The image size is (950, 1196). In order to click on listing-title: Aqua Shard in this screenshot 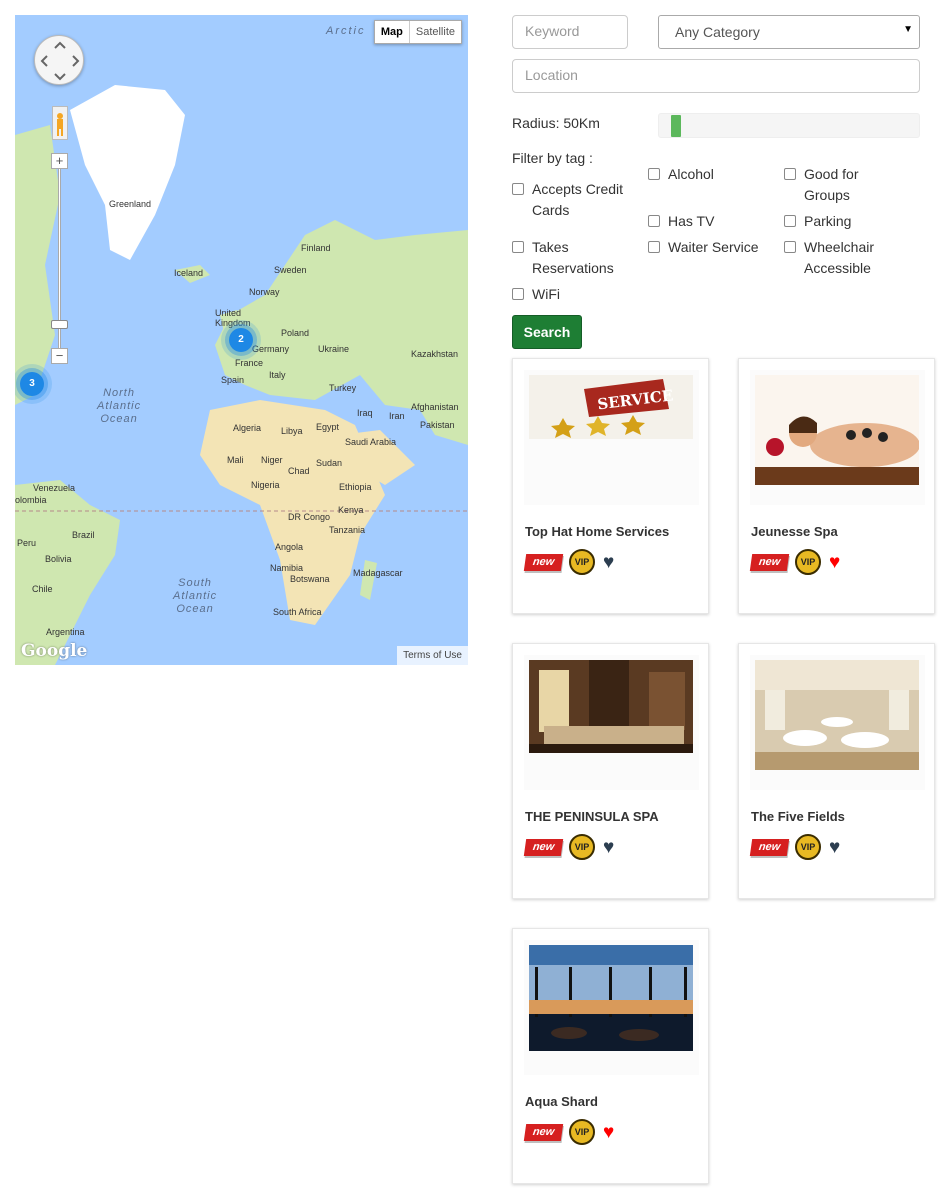, I will do `click(561, 1101)`.